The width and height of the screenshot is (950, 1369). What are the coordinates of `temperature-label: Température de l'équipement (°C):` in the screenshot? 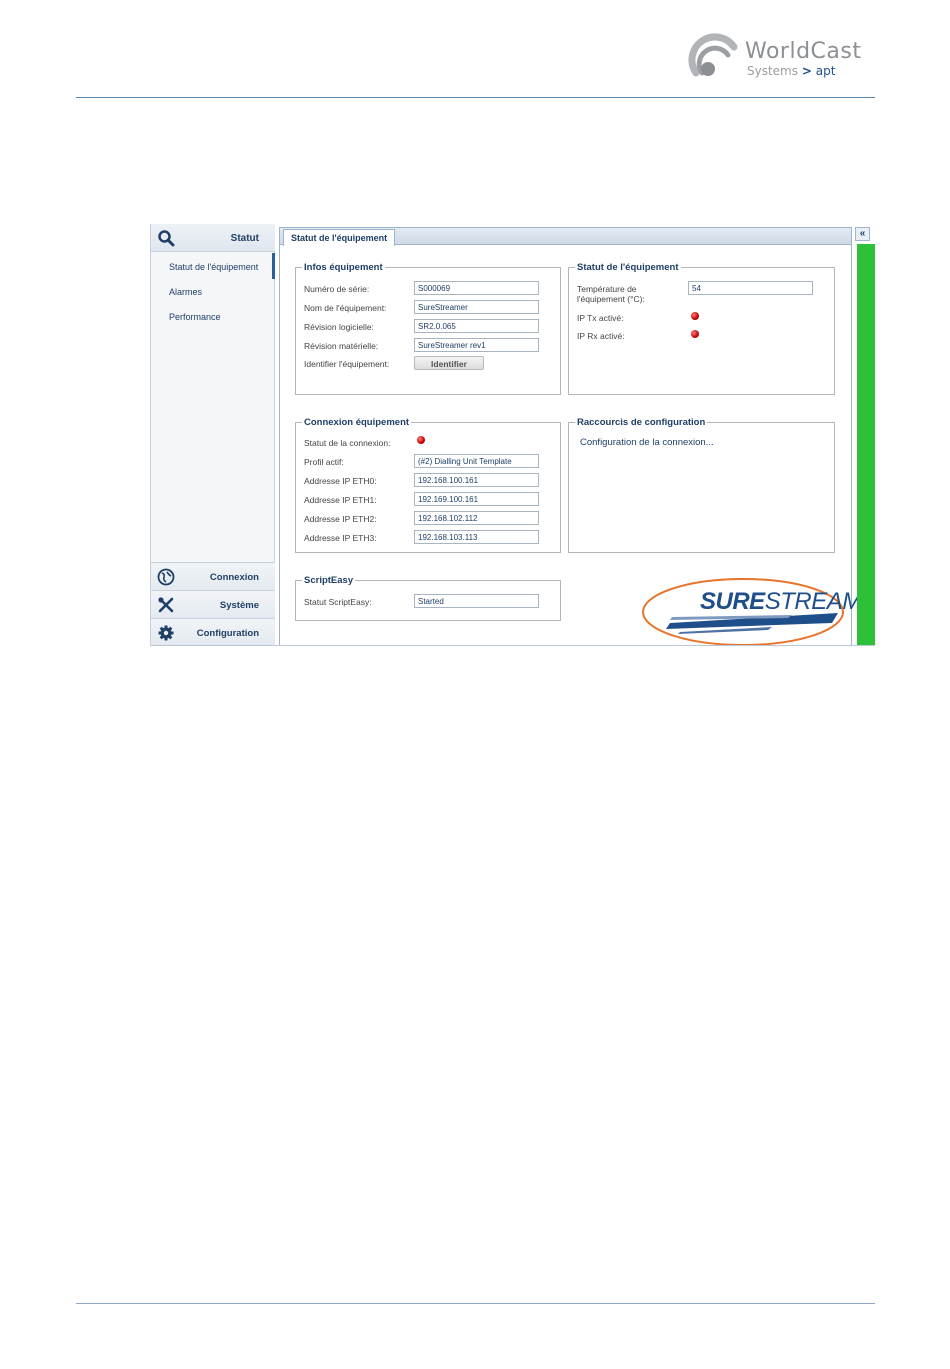 It's located at (611, 294).